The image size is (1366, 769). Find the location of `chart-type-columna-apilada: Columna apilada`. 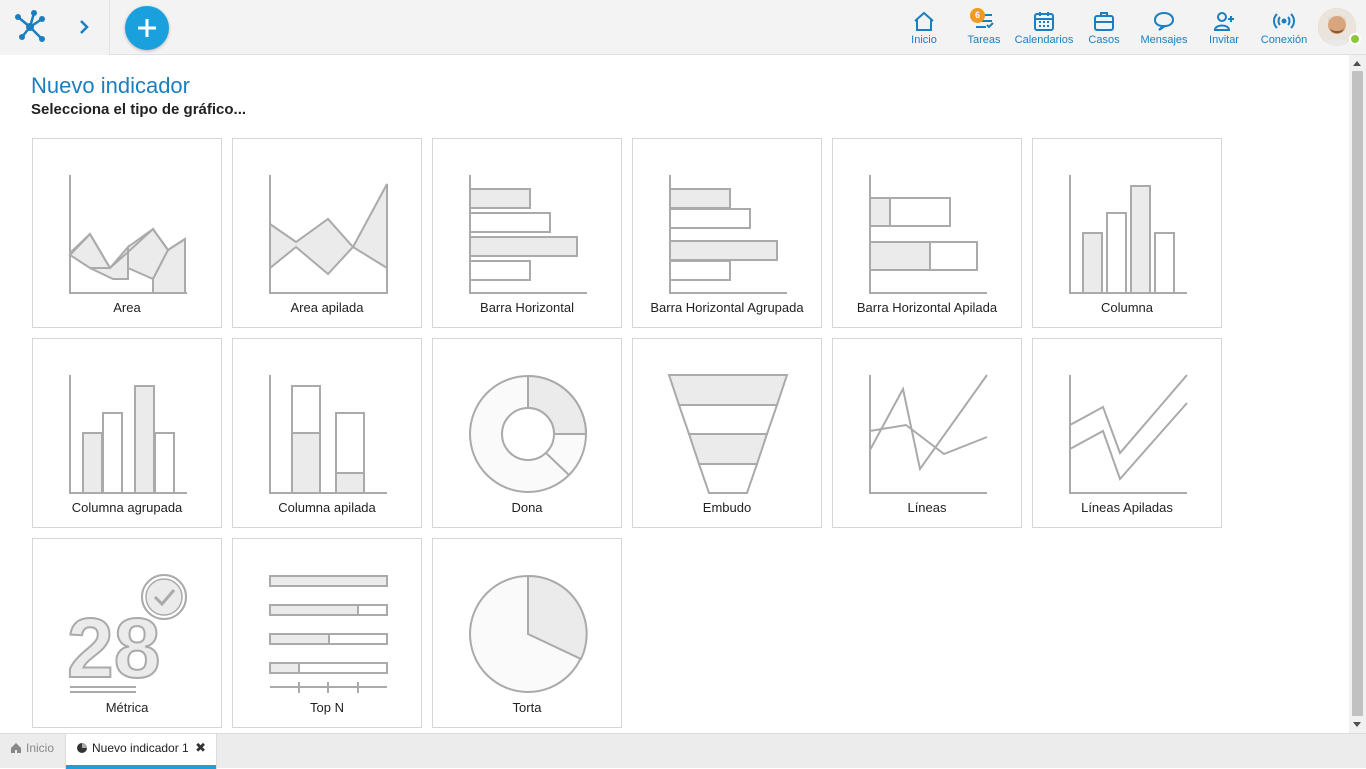

chart-type-columna-apilada: Columna apilada is located at coordinates (327, 433).